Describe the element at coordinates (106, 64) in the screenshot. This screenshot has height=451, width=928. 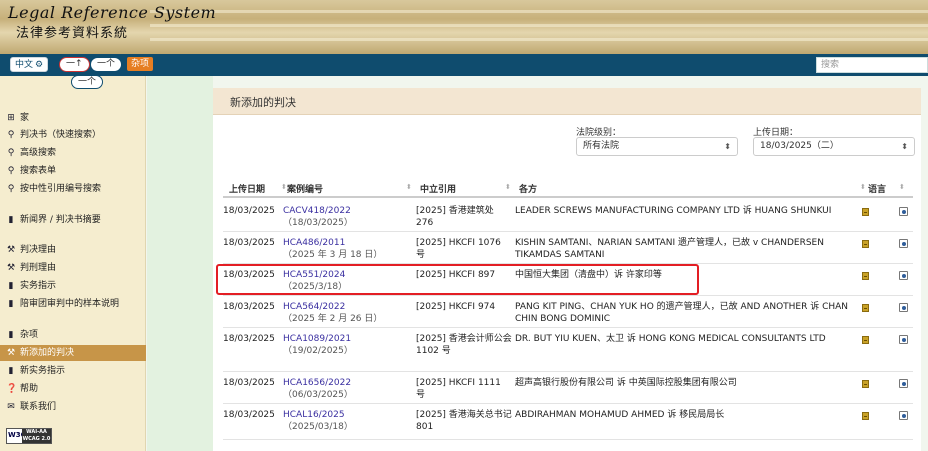
I see `font-size-button-2: 一个` at that location.